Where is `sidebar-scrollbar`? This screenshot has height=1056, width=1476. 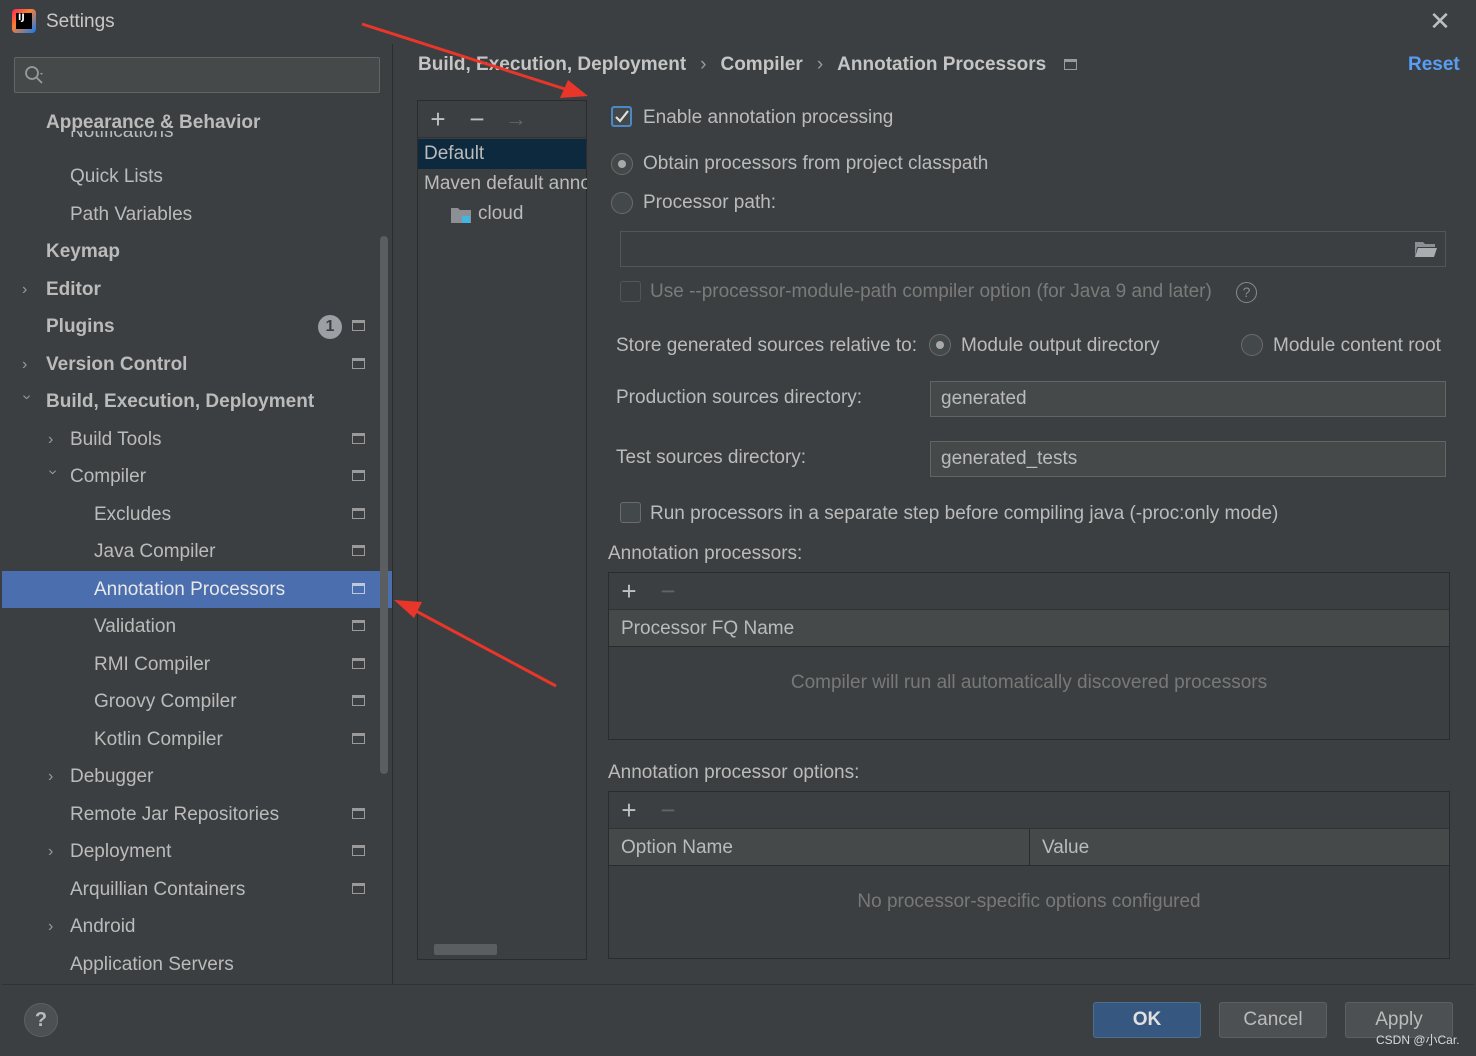
sidebar-scrollbar is located at coordinates (384, 505).